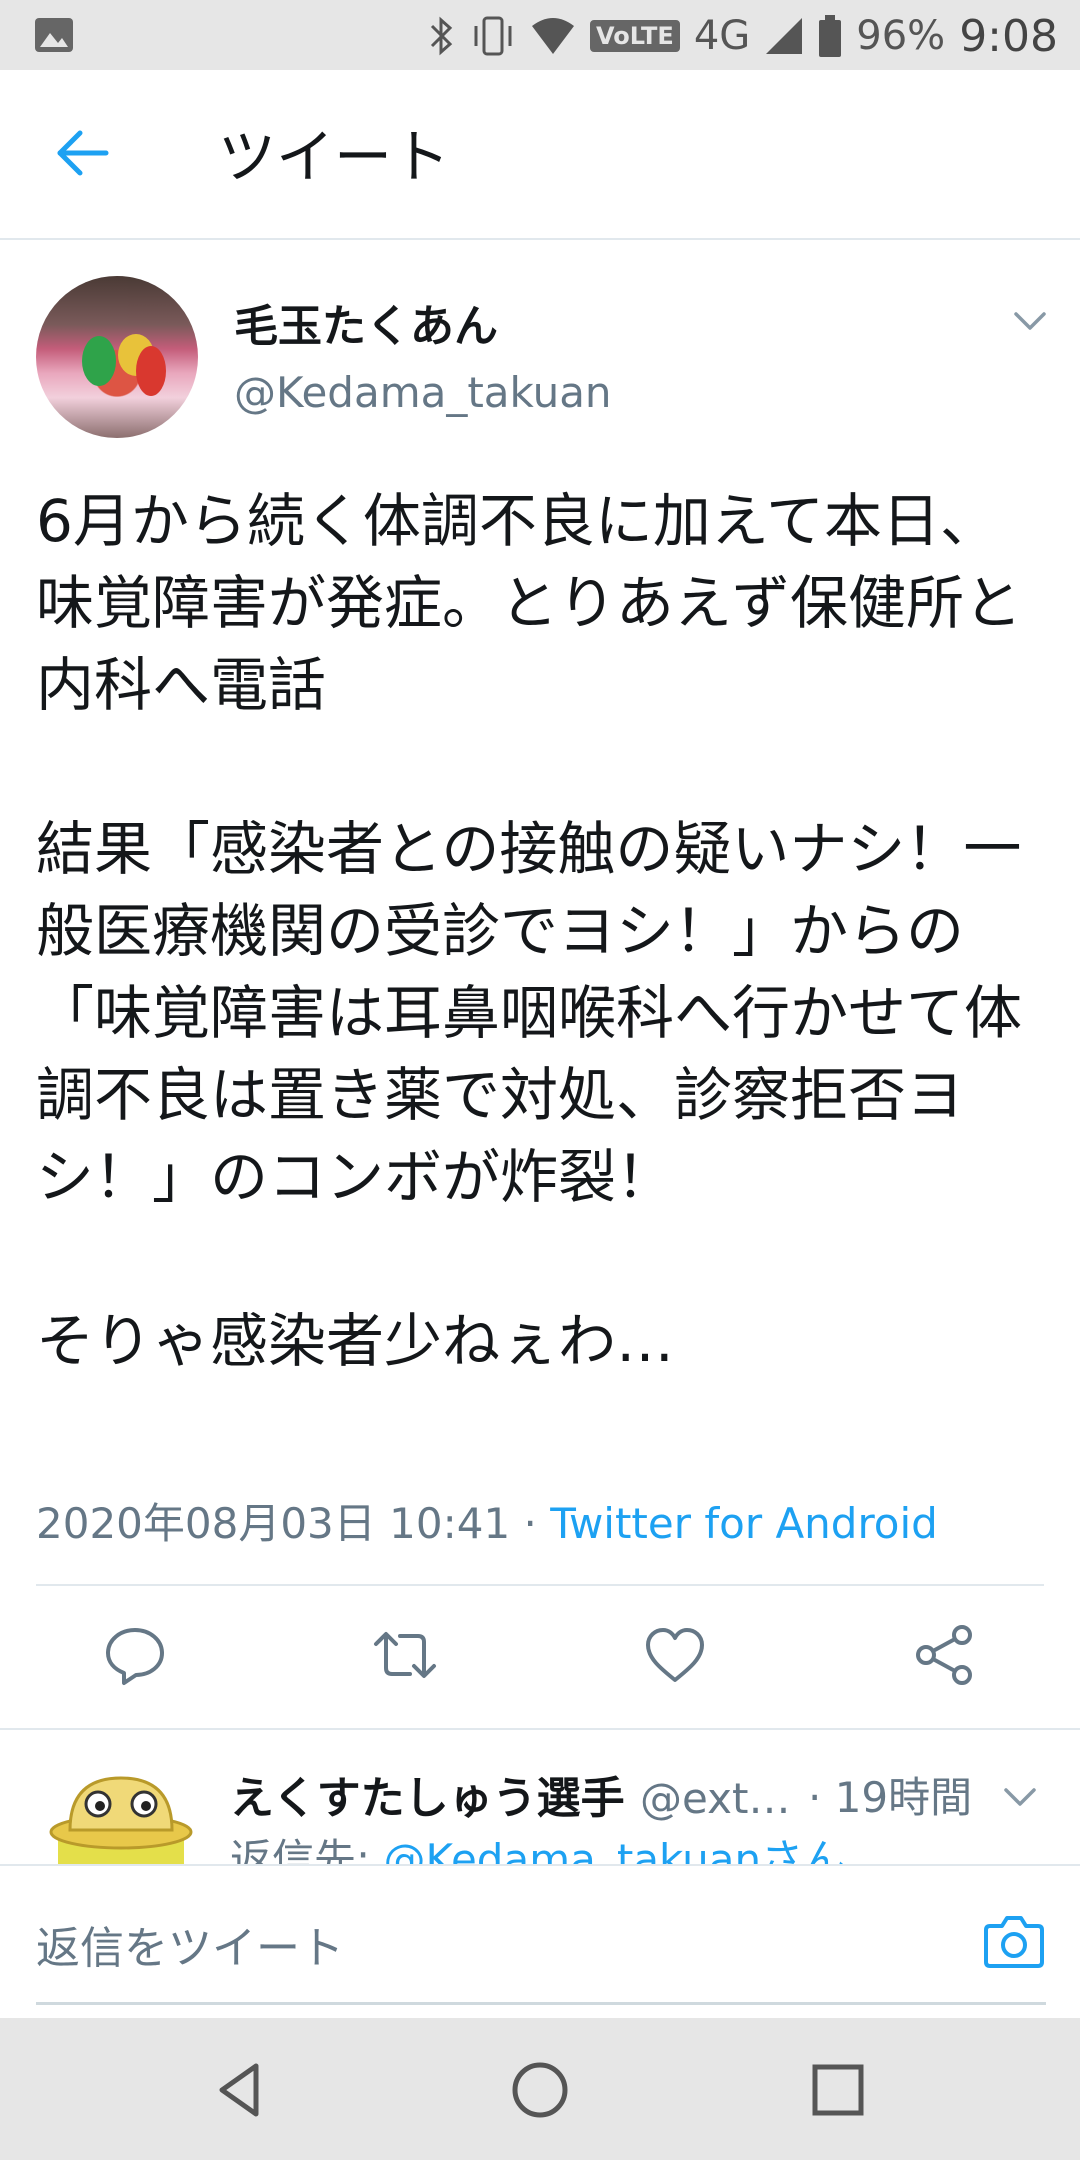  Describe the element at coordinates (334, 157) in the screenshot. I see `page-title: ツイート` at that location.